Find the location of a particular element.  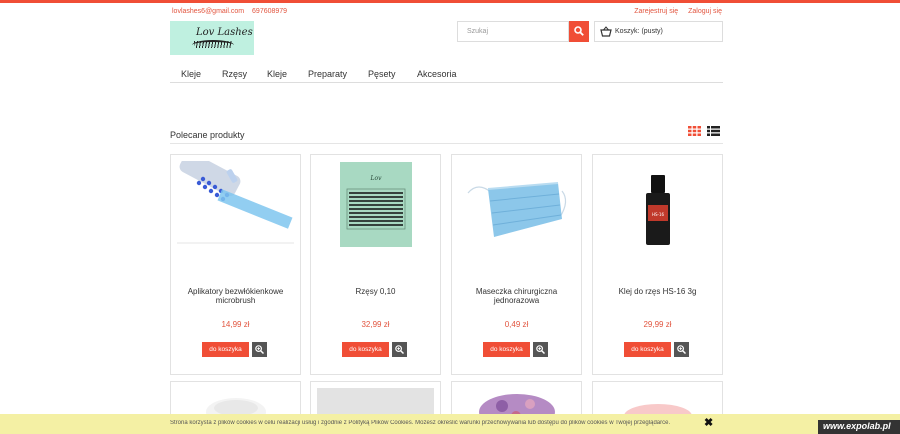

product-image: HS-16 is located at coordinates (657, 204).